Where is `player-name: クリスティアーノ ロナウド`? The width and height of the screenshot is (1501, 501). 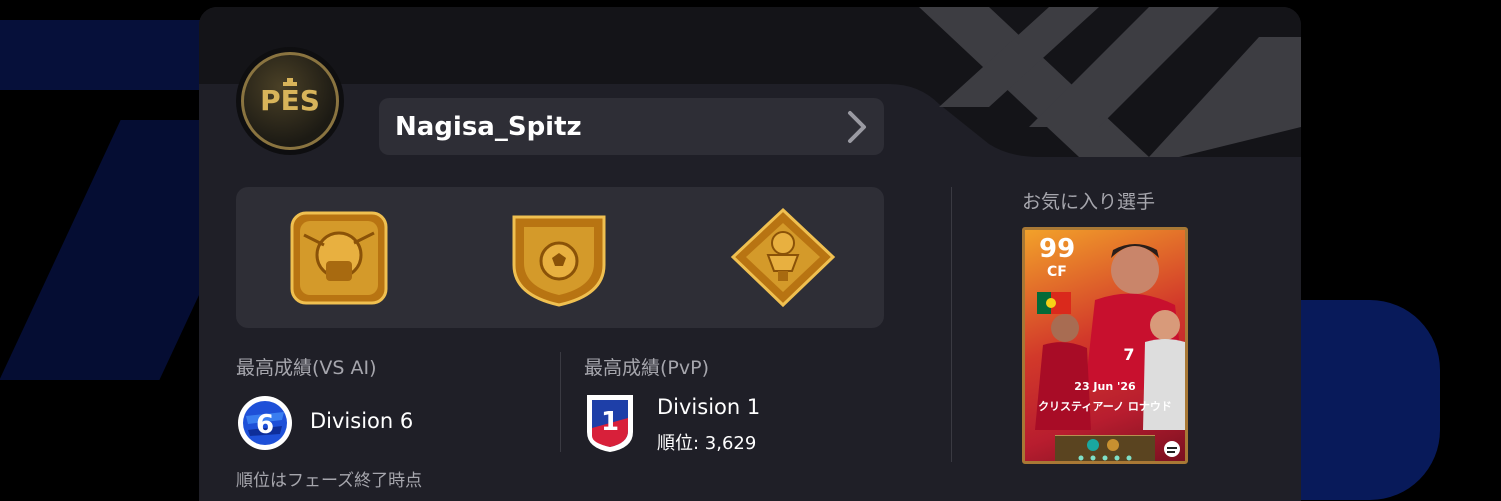
player-name: クリスティアーノ ロナウド is located at coordinates (1105, 406).